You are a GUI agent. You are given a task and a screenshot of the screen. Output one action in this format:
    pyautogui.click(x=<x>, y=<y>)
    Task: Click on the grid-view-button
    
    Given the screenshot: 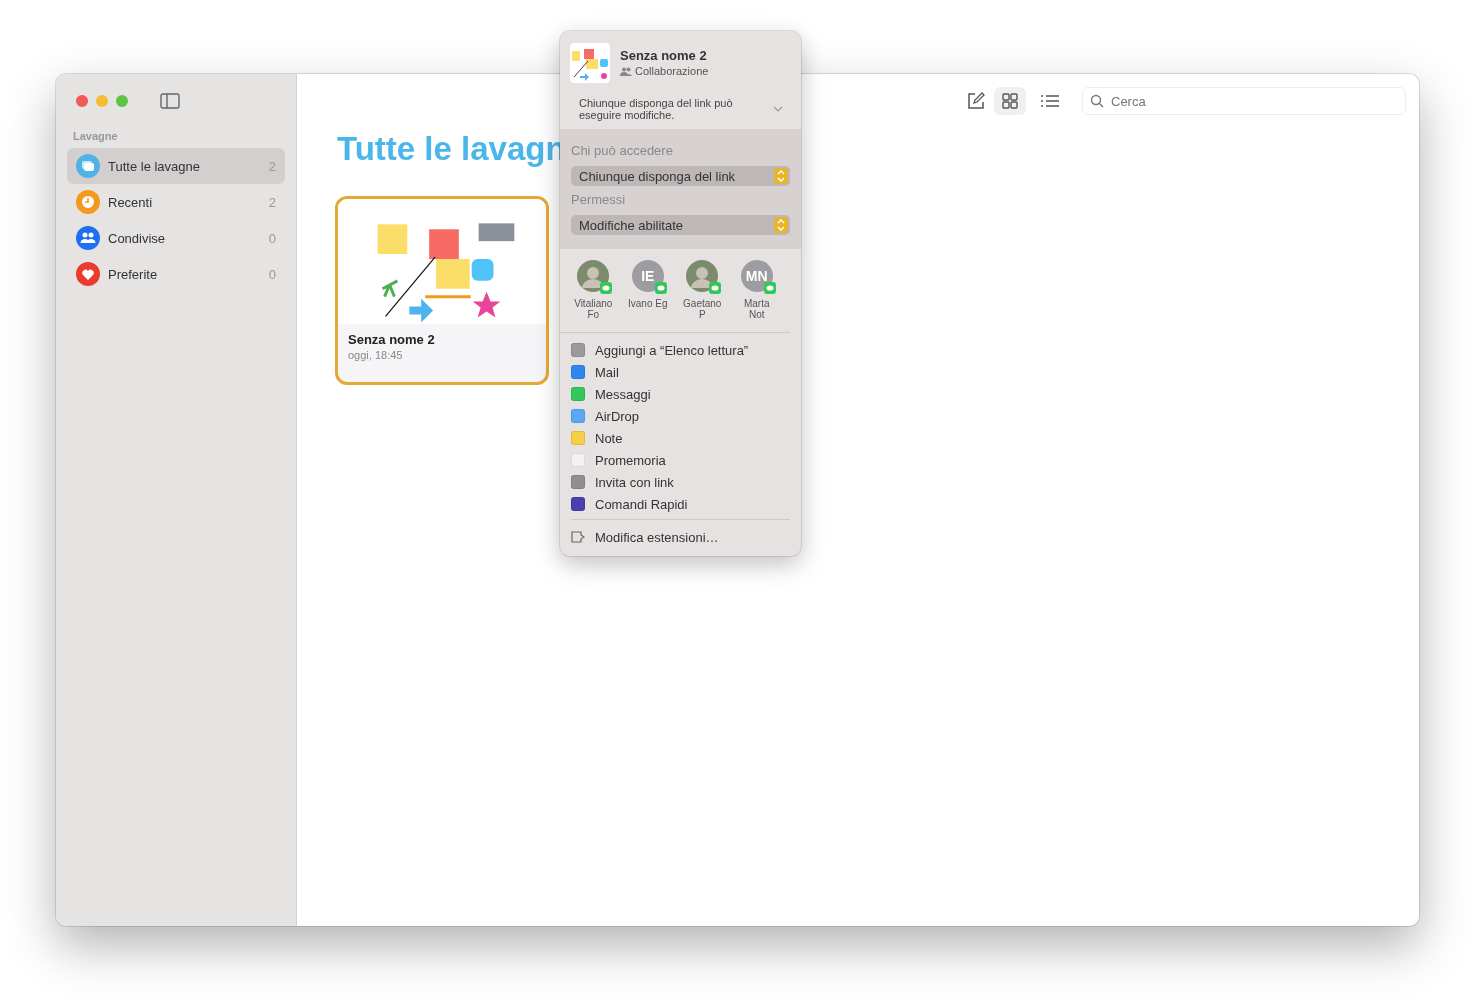 What is the action you would take?
    pyautogui.click(x=1010, y=101)
    